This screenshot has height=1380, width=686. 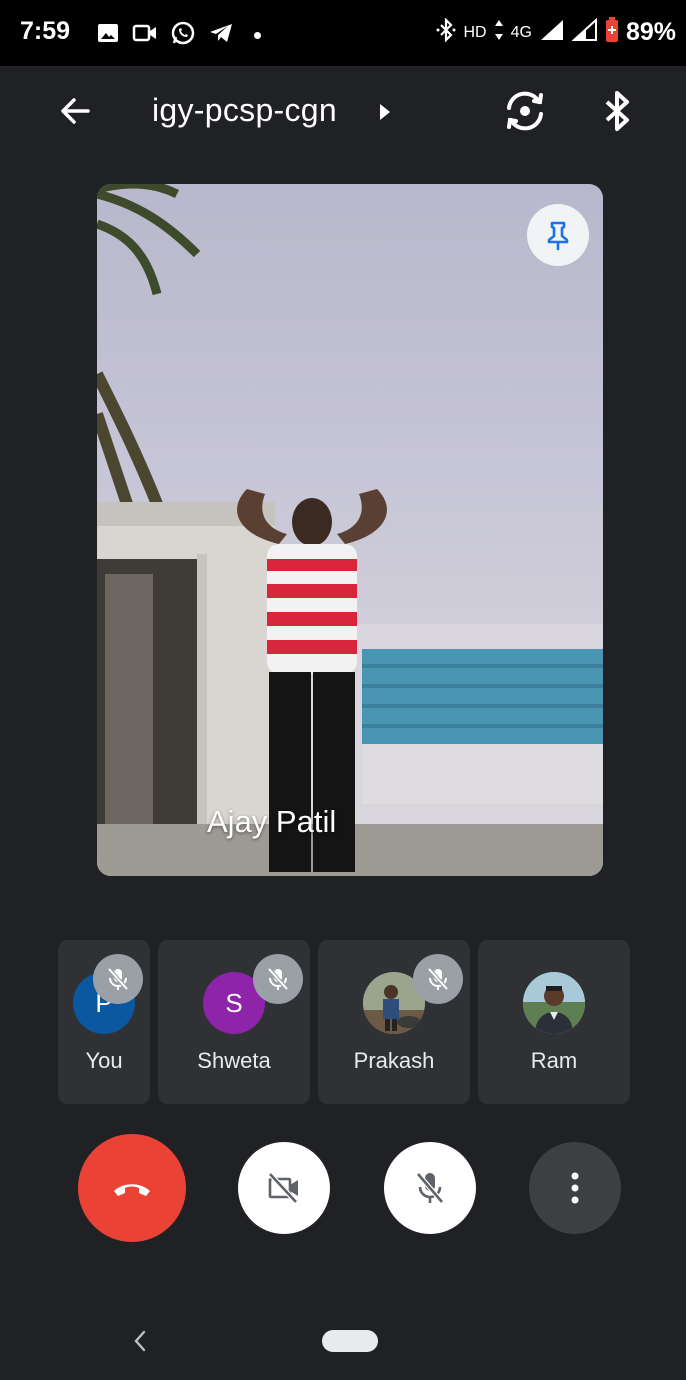 What do you see at coordinates (350, 1341) in the screenshot?
I see `nav-home-pill` at bounding box center [350, 1341].